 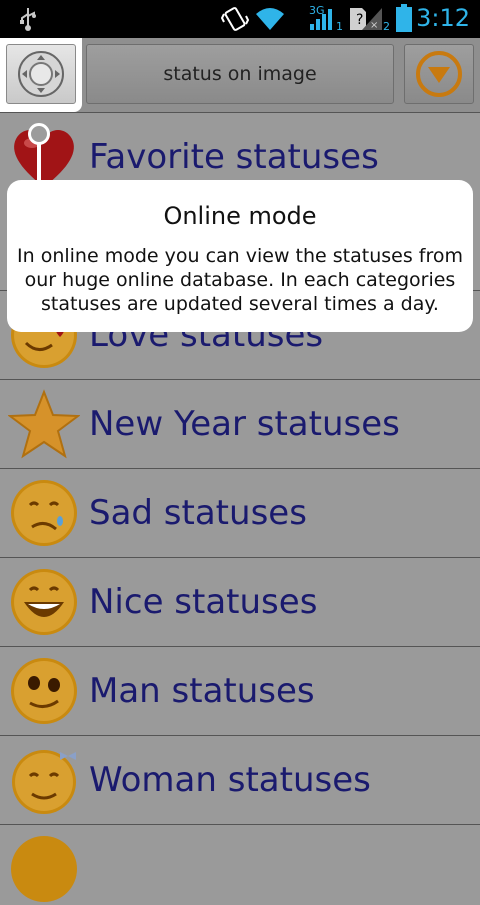 I want to click on dropdown-circle-icon, so click(x=439, y=74).